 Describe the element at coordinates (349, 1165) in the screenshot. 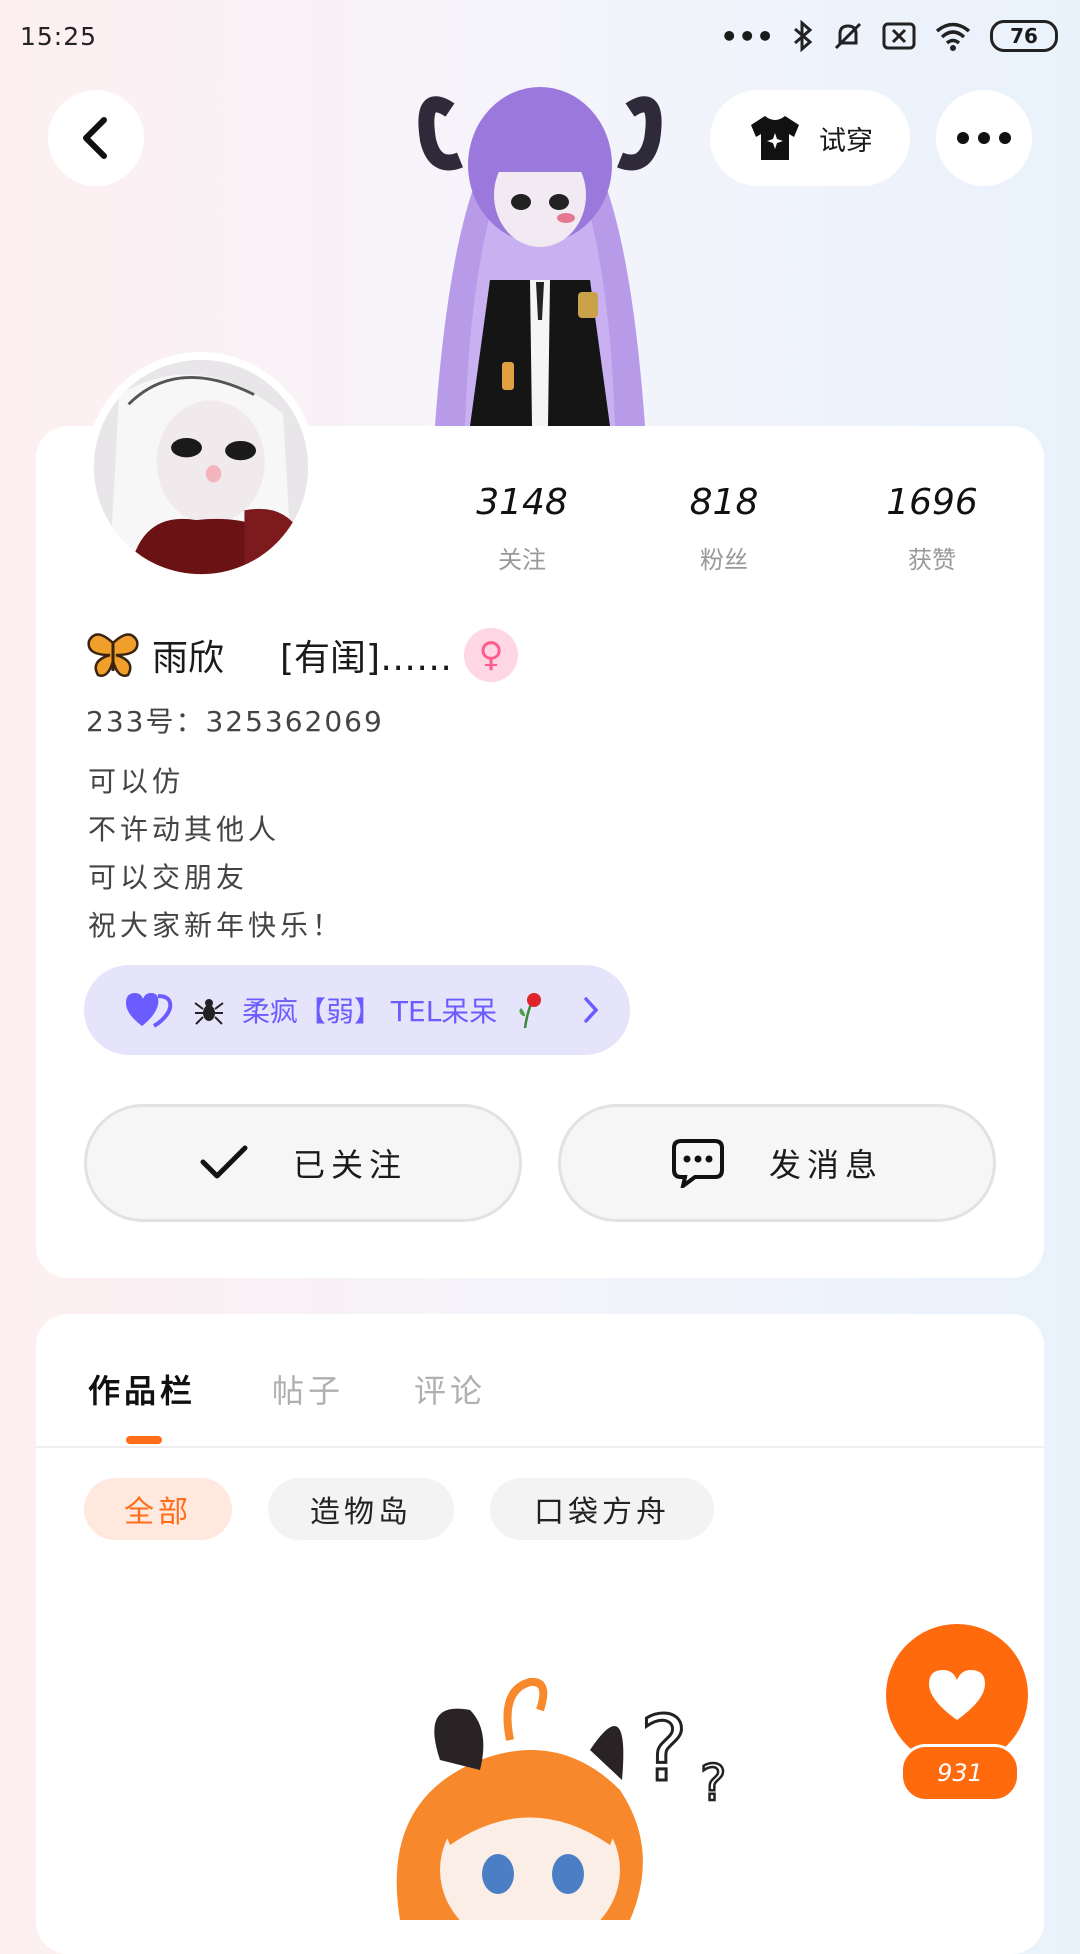

I see `followed-label: 已关注` at that location.